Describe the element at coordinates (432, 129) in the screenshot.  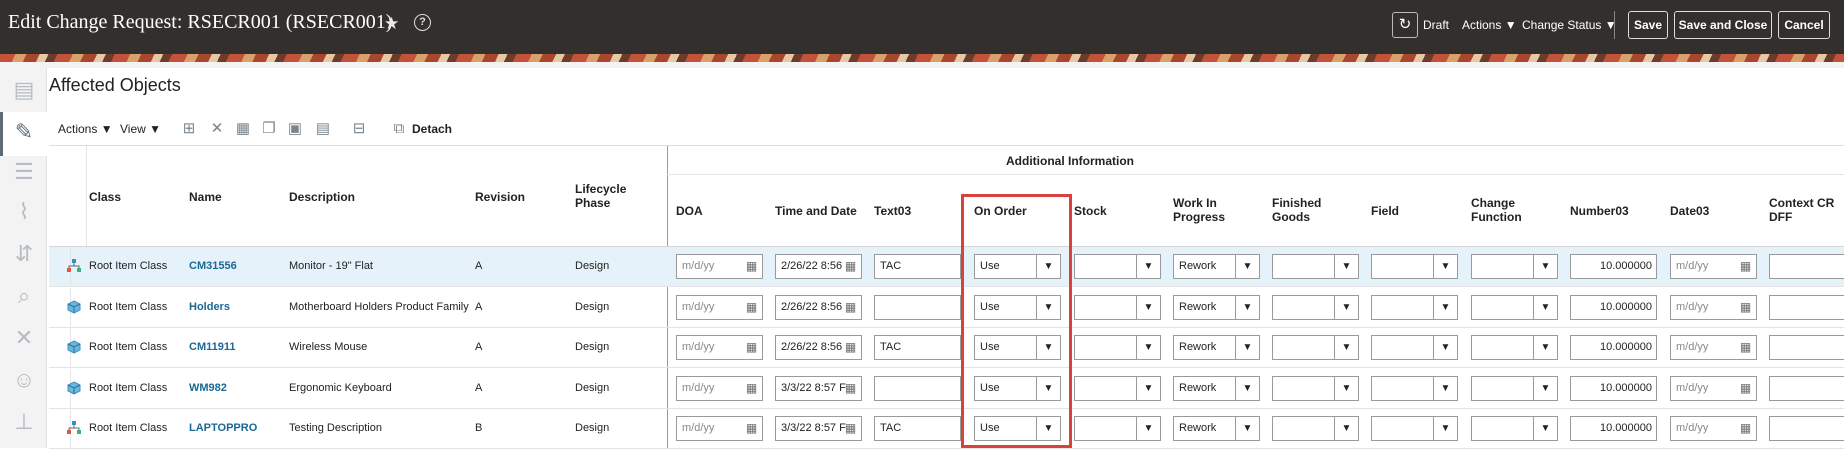
I see `detach-button: Detach` at that location.